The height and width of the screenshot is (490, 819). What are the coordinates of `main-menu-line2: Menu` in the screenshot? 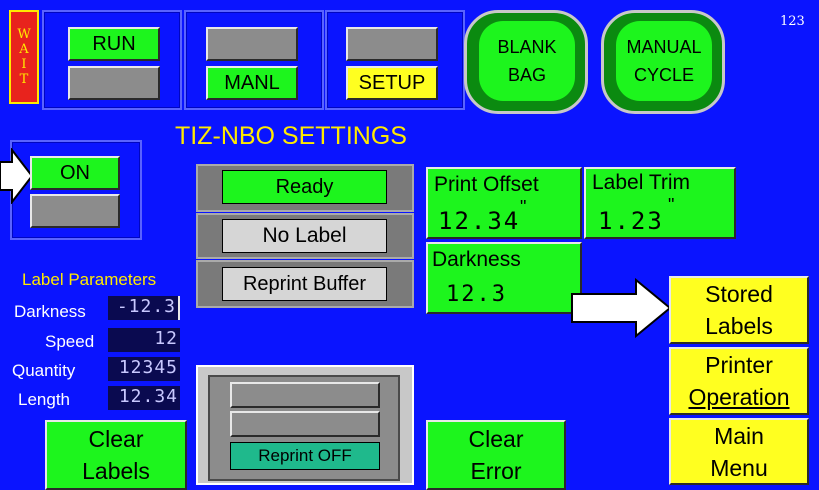 It's located at (739, 467).